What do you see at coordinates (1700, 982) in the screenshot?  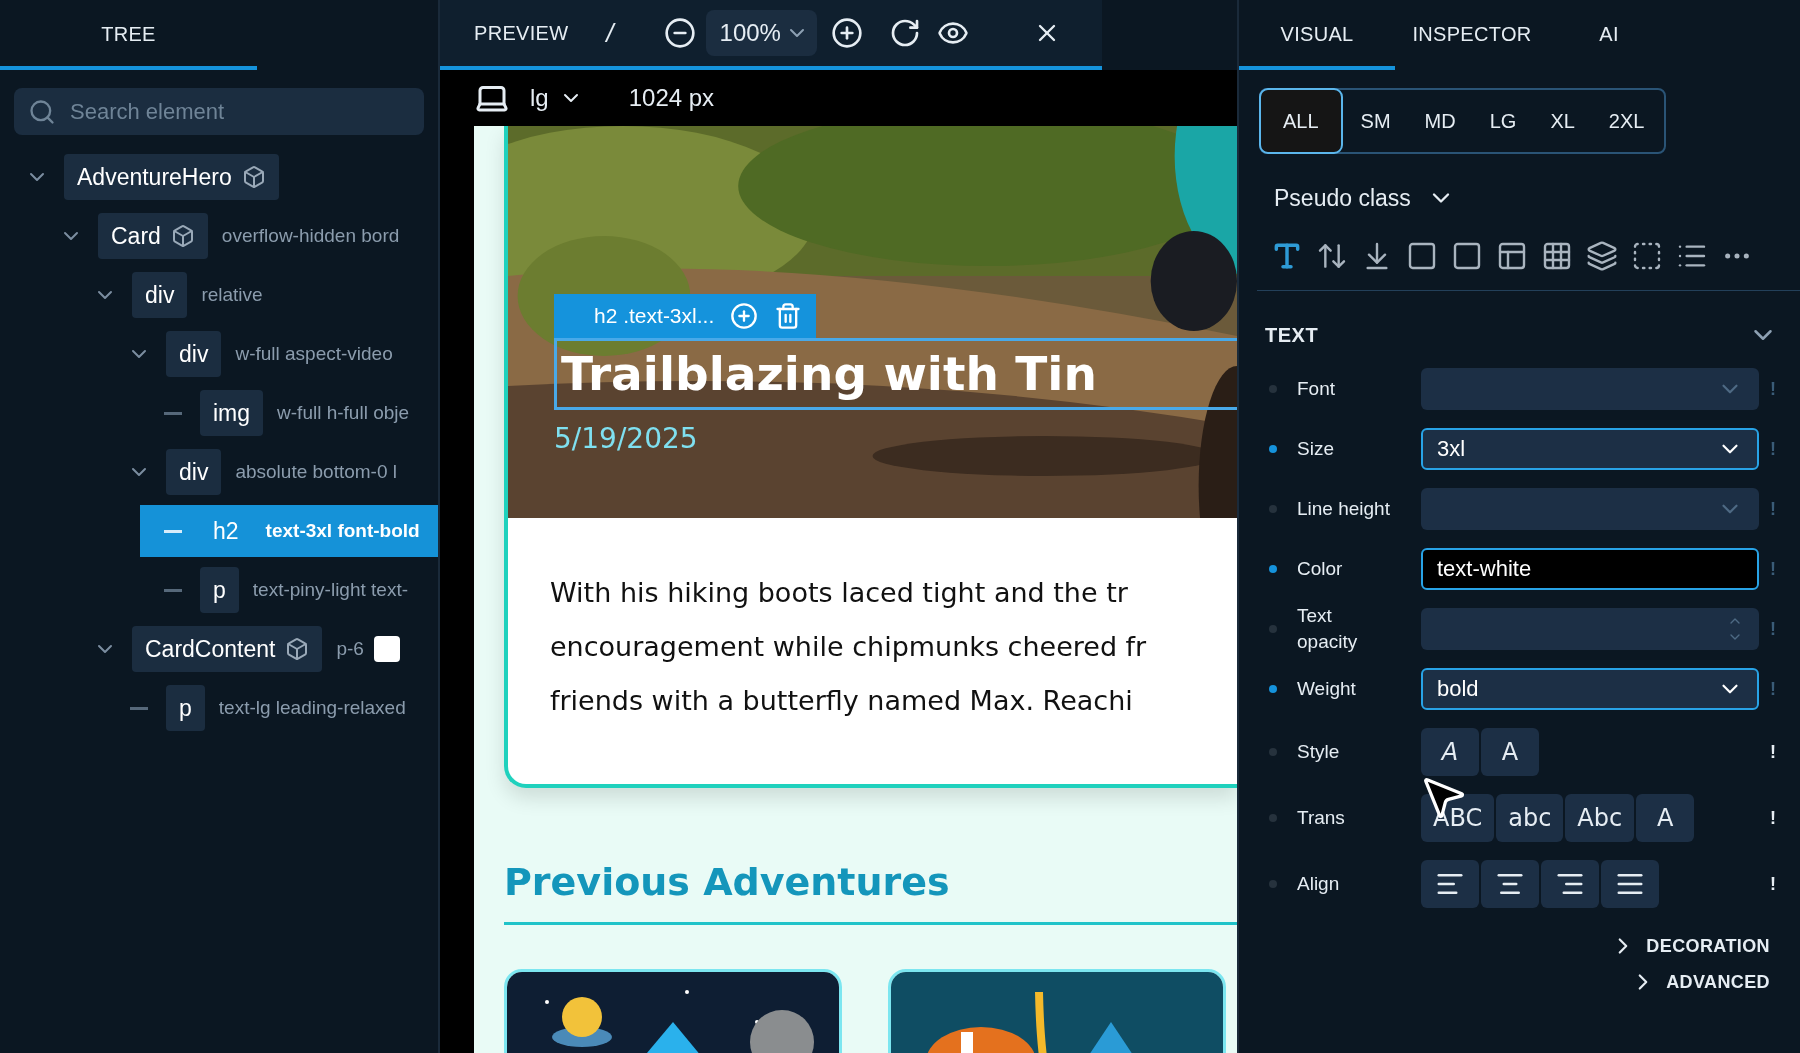 I see `collapsible-group: ADVANCED` at bounding box center [1700, 982].